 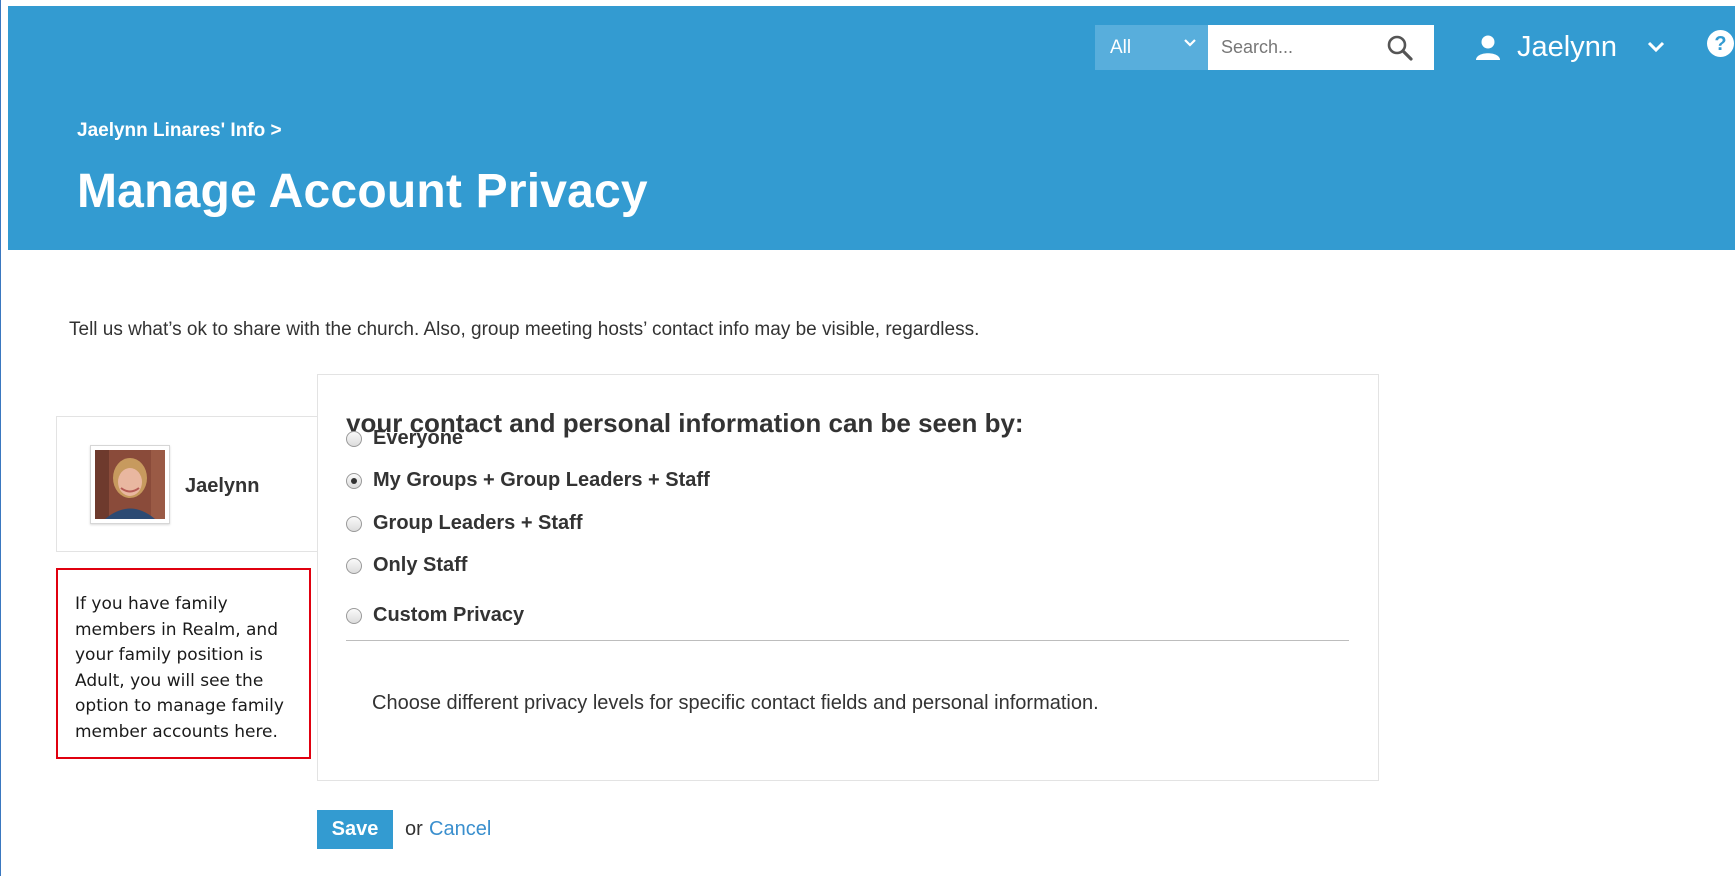 What do you see at coordinates (355, 829) in the screenshot?
I see `save-button: Save` at bounding box center [355, 829].